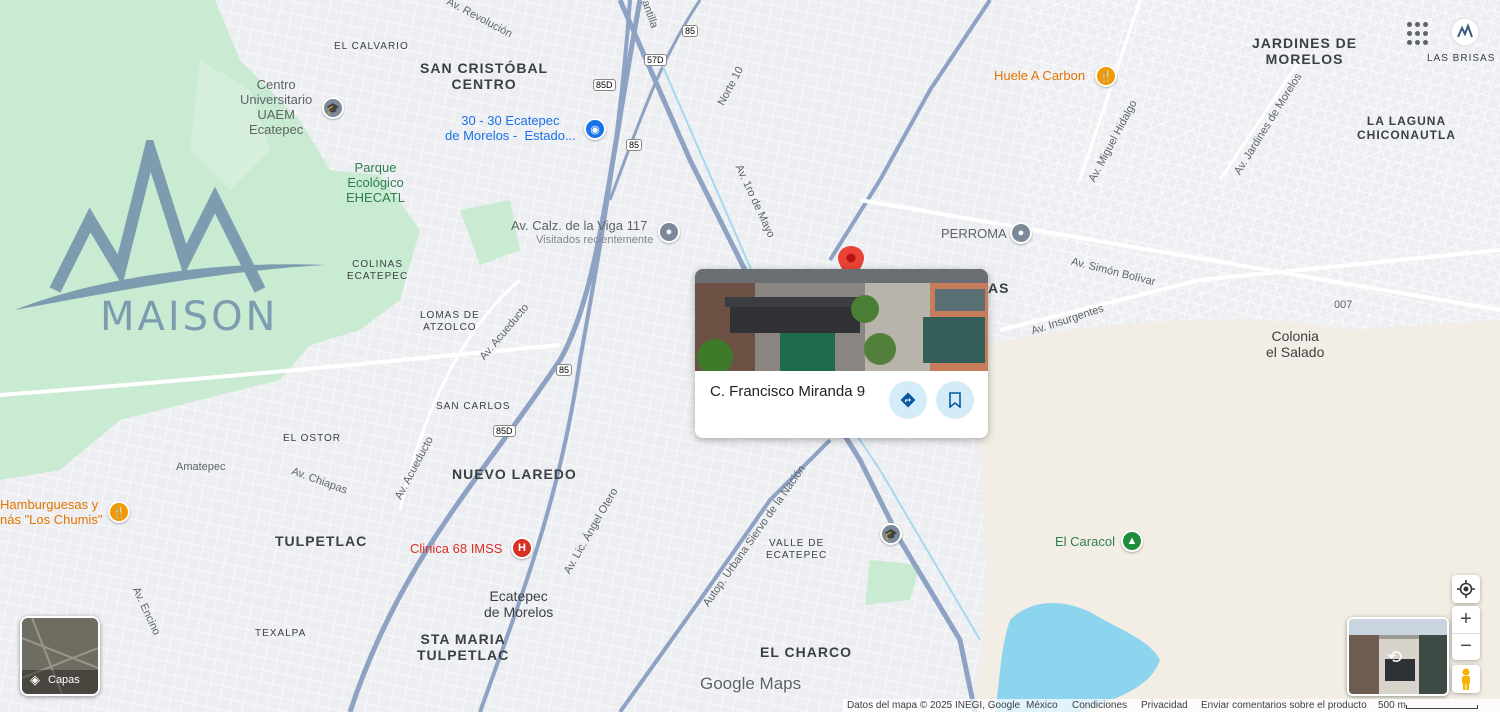 The image size is (1500, 712). What do you see at coordinates (934, 705) in the screenshot?
I see `map-data-attribution: Datos del mapa © 2025 INEGI, Google` at bounding box center [934, 705].